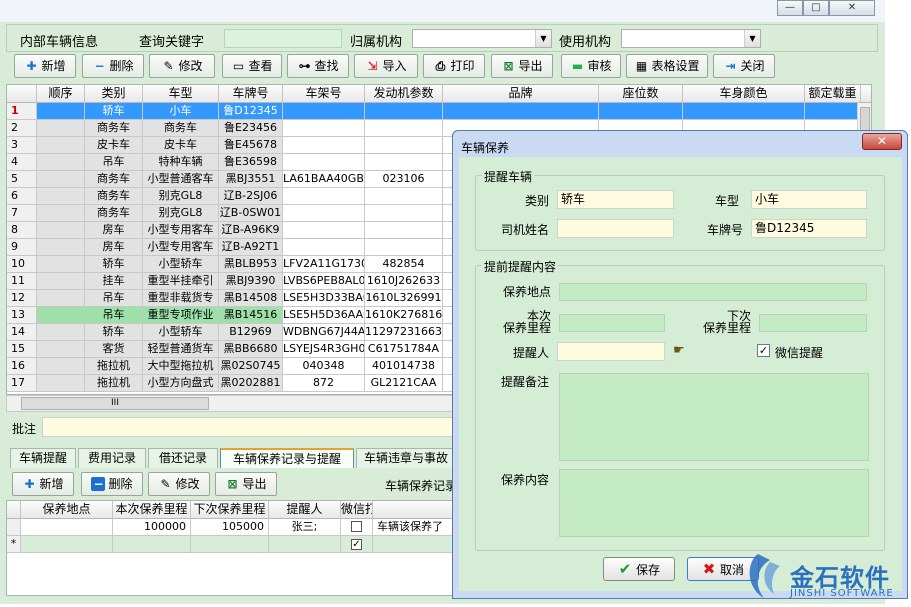 The width and height of the screenshot is (911, 607). What do you see at coordinates (22, 247) in the screenshot?
I see `row-number: 9` at bounding box center [22, 247].